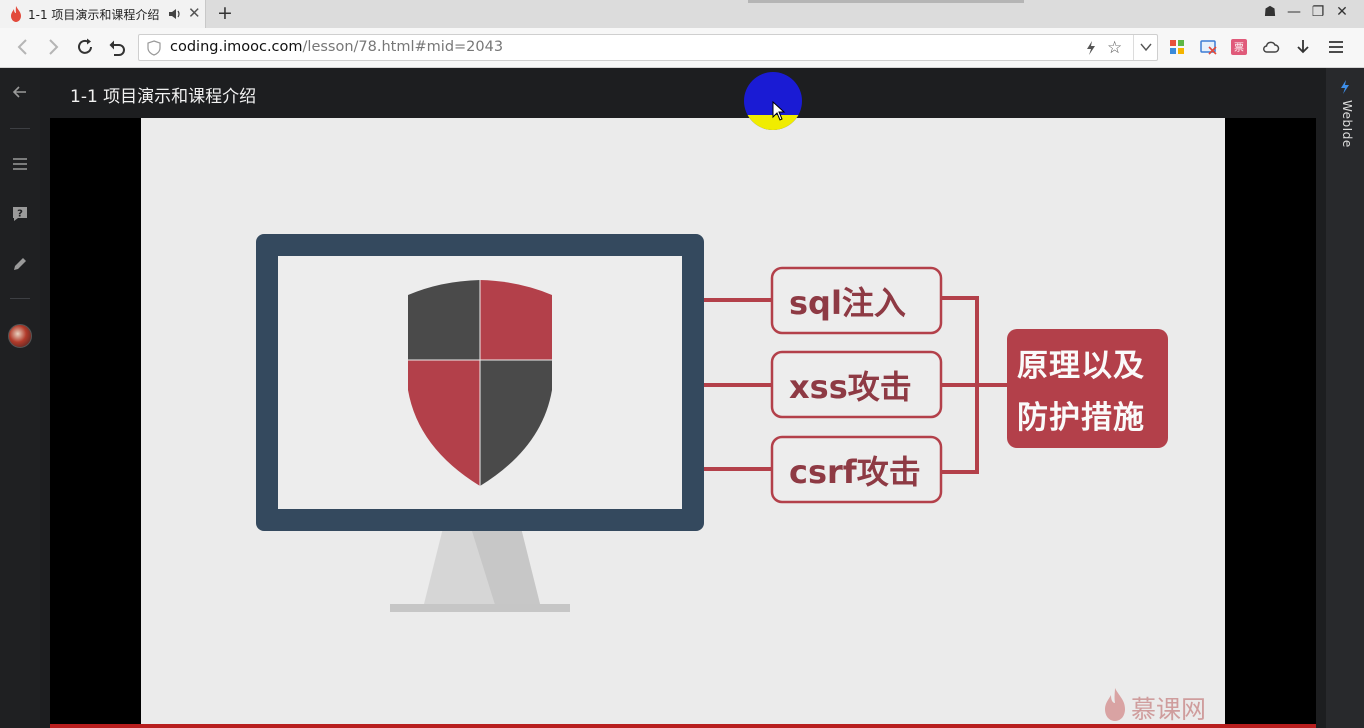  Describe the element at coordinates (1133, 47) in the screenshot. I see `address-divider` at that location.